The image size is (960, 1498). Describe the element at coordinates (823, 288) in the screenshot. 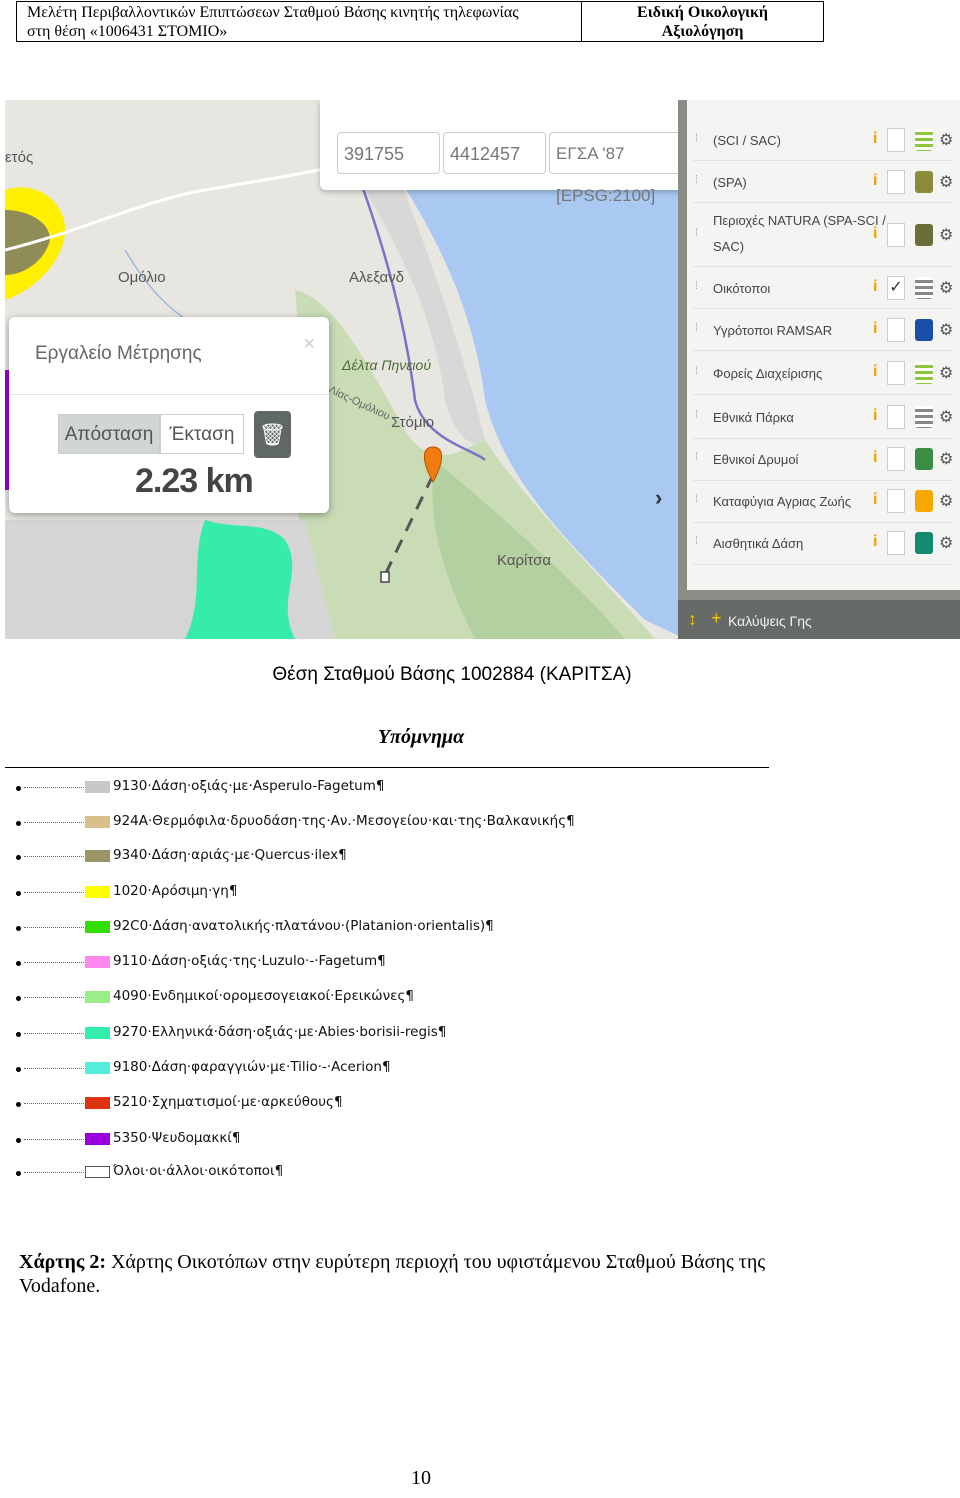

I see `layer-row: ⁞ Οικότοποι i ✓ ⚙` at that location.